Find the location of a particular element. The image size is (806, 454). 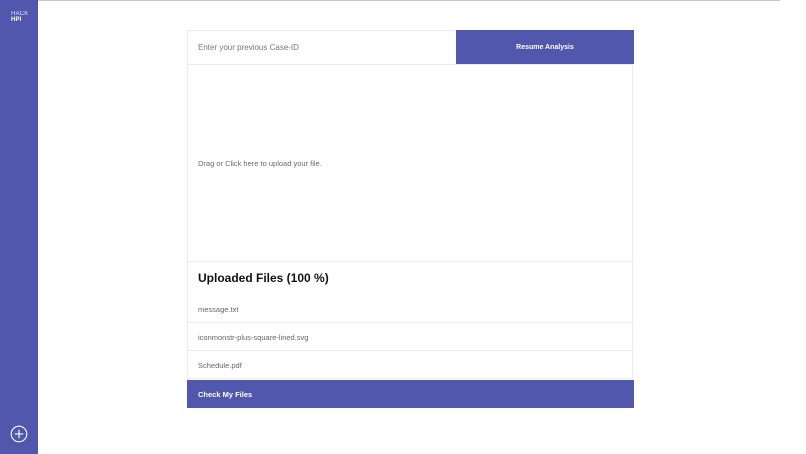

resume-analysis-label: Resume Analysis is located at coordinates (545, 47).